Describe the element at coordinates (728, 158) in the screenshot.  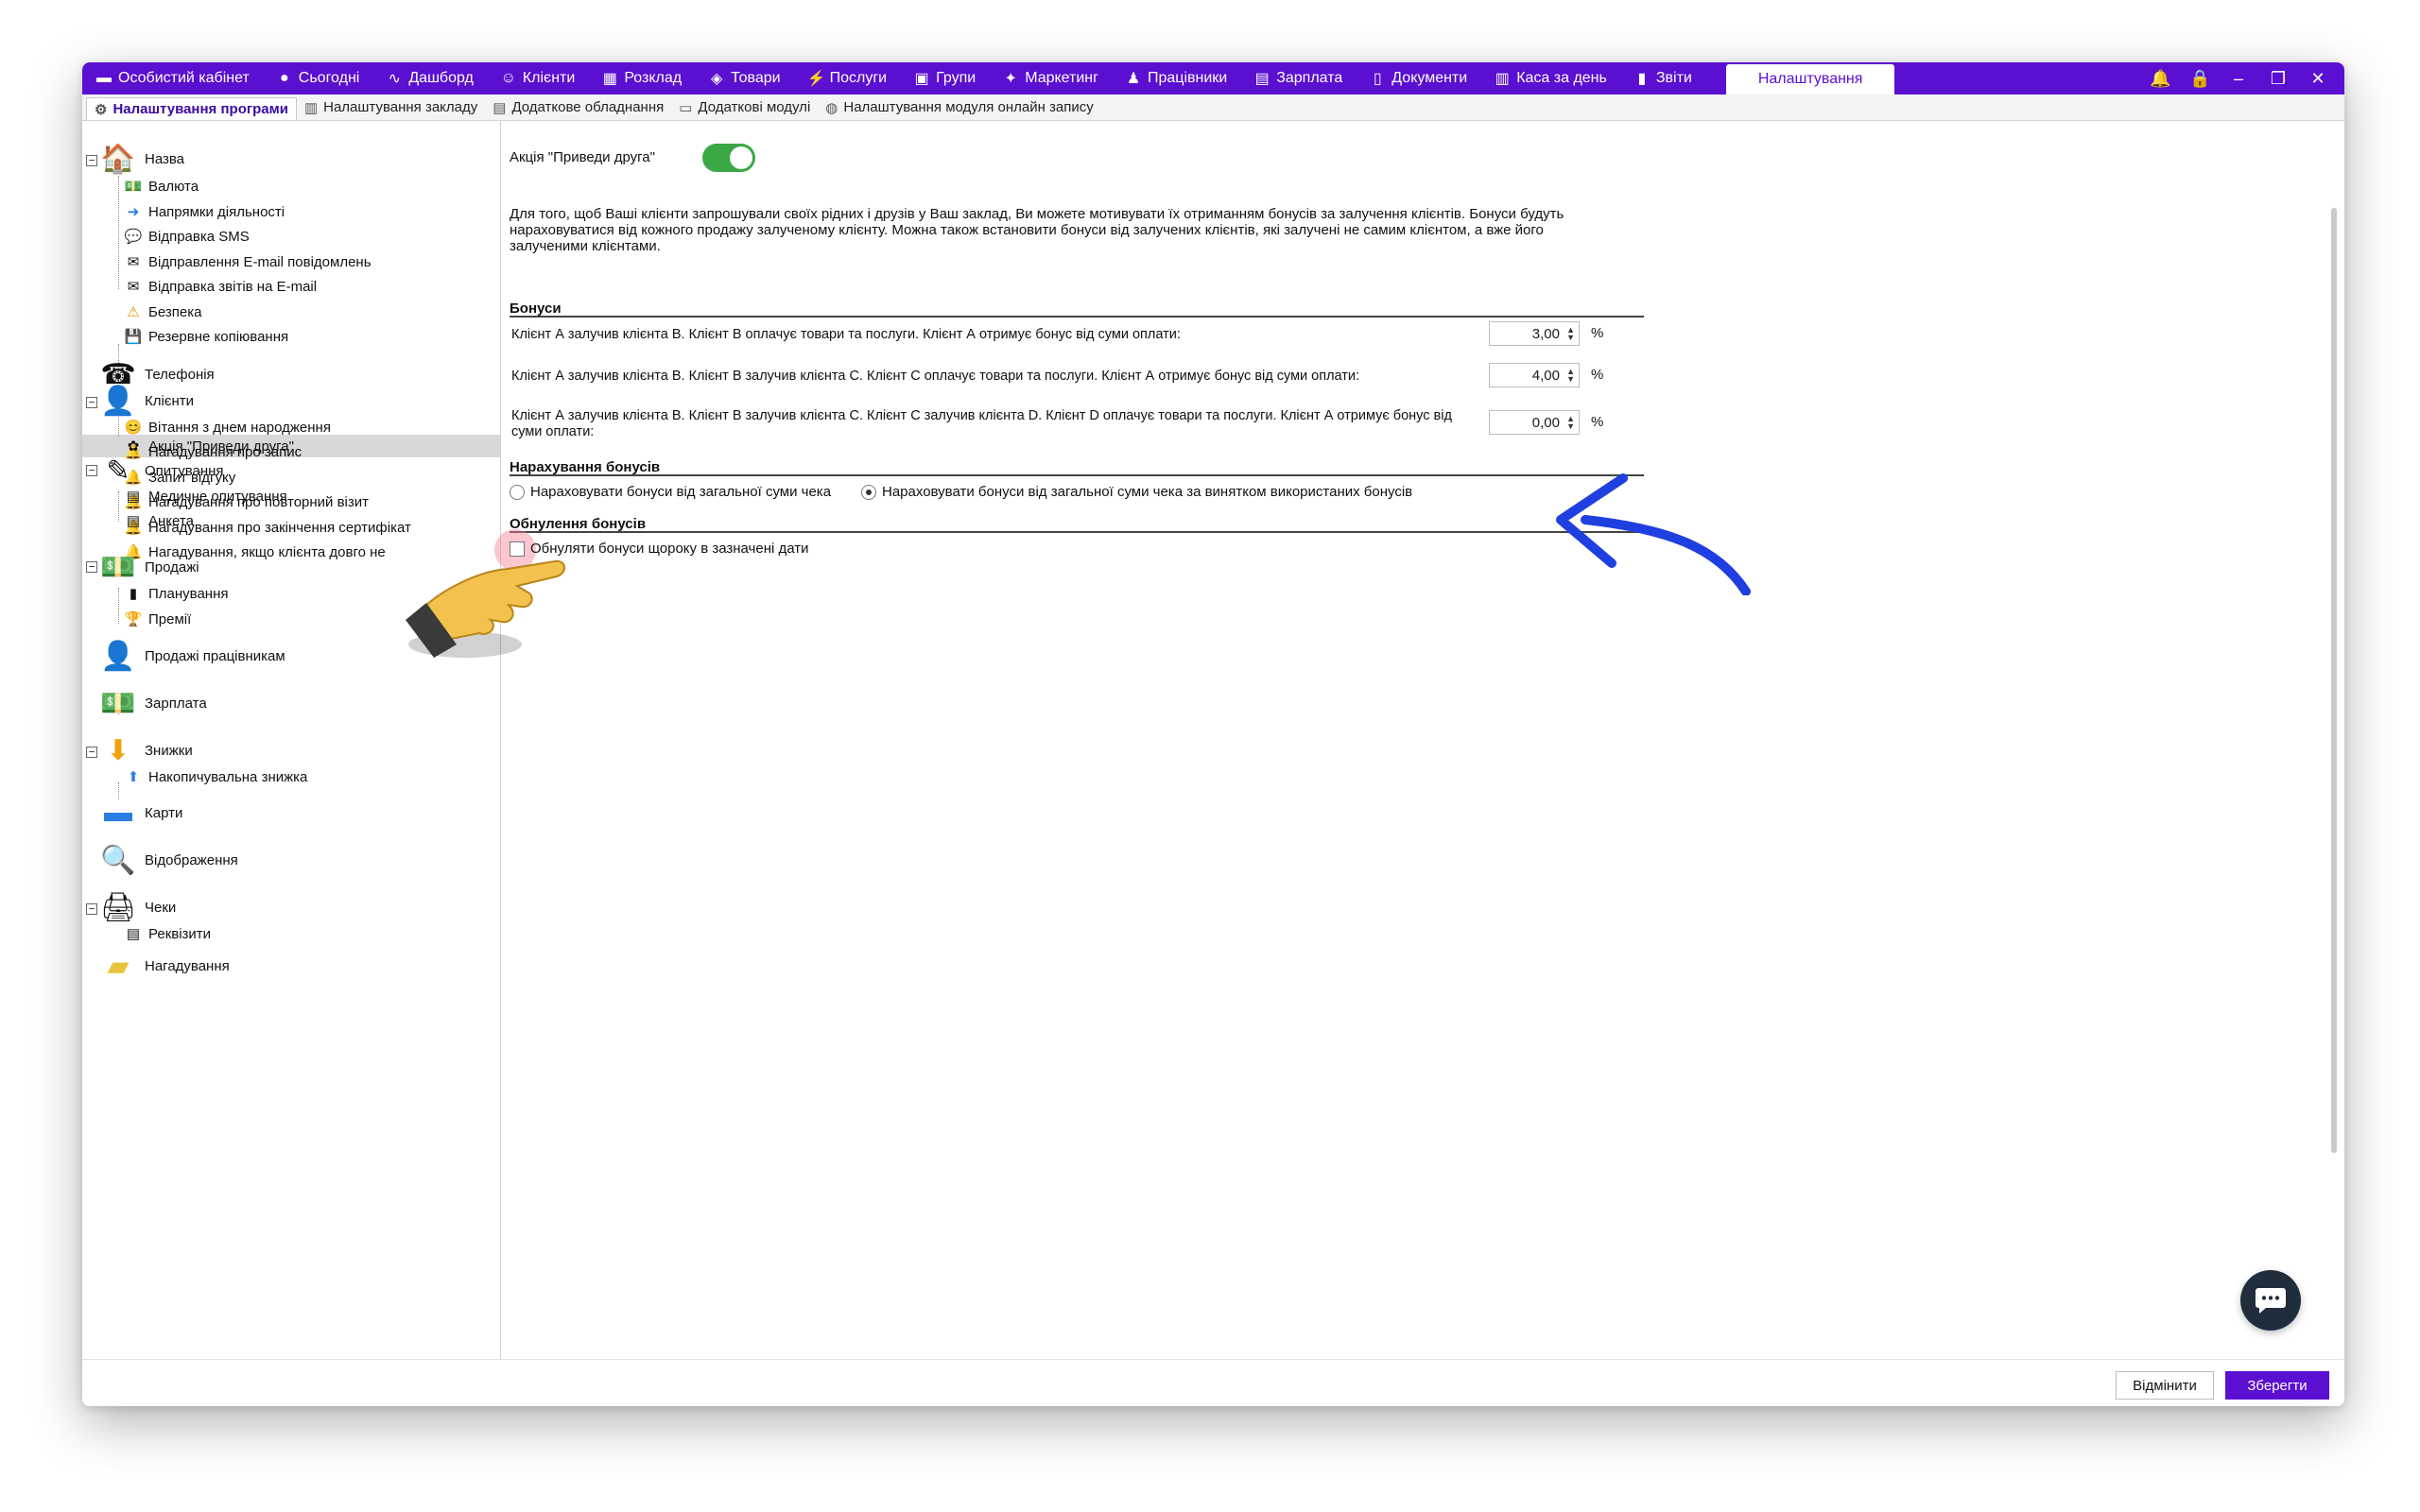
I see `promo-toggle-switch` at that location.